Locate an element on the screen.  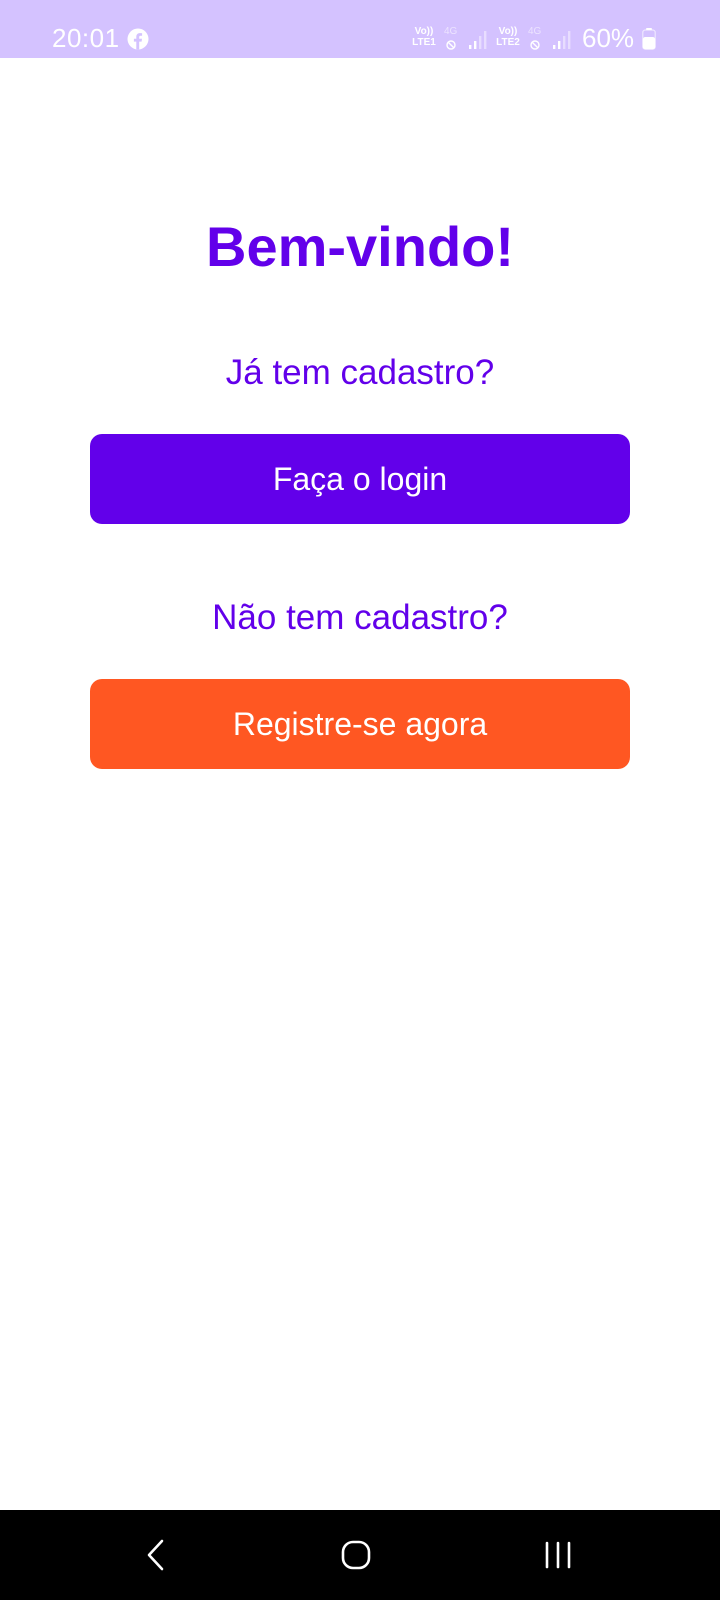
sim1-network-label: 4G is located at coordinates (451, 31).